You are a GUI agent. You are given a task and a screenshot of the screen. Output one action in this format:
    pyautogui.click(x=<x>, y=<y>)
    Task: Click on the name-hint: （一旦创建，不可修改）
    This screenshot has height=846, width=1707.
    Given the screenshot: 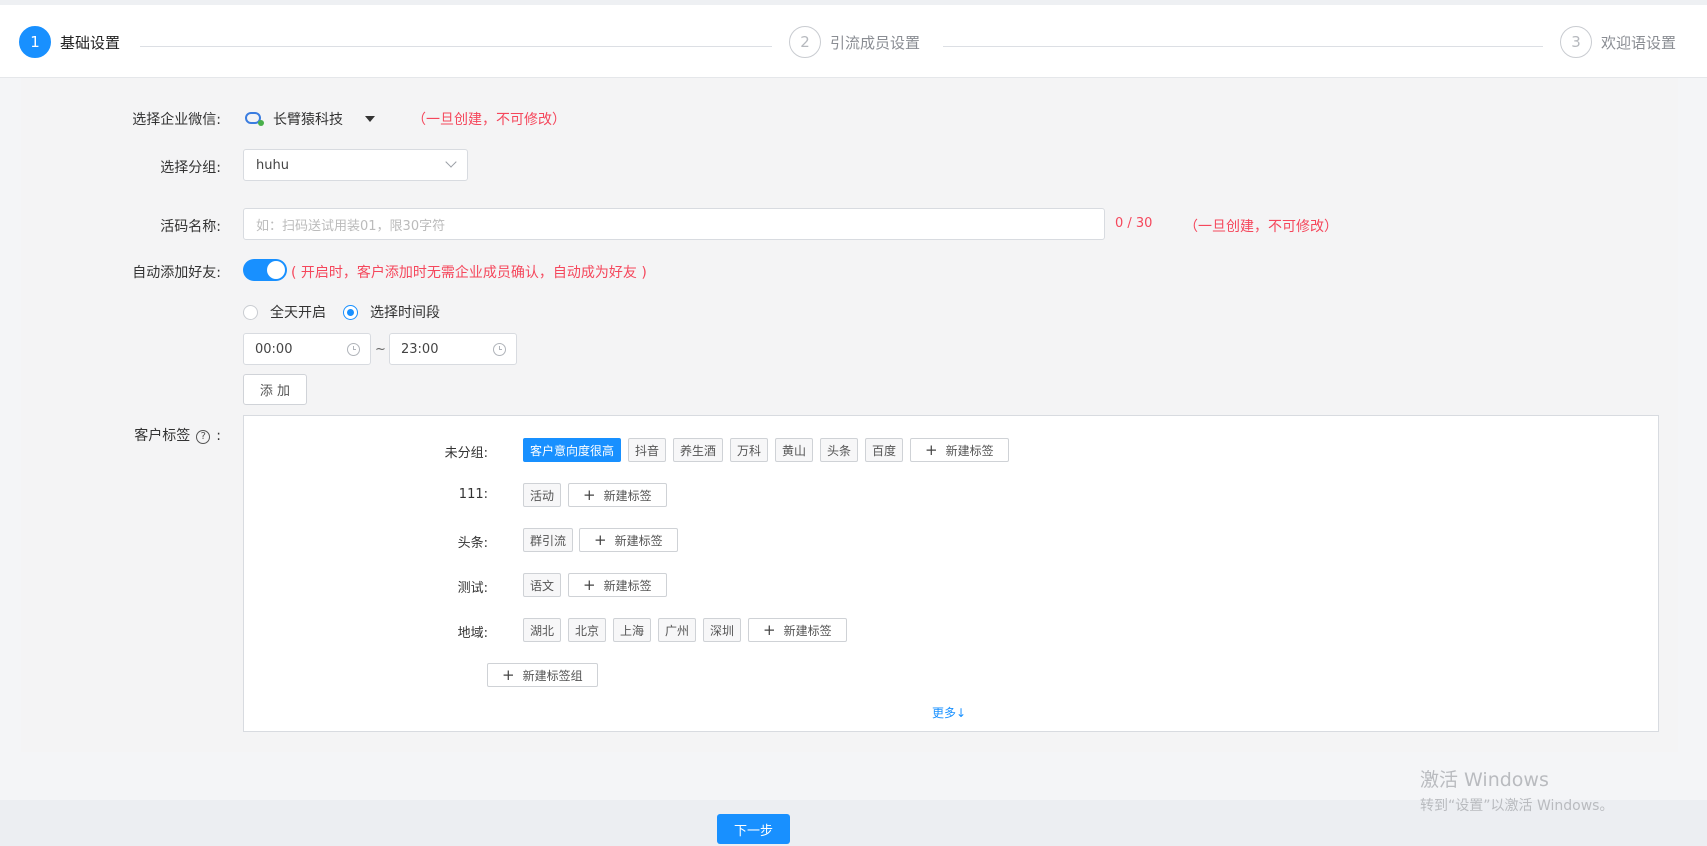 What is the action you would take?
    pyautogui.click(x=1261, y=227)
    